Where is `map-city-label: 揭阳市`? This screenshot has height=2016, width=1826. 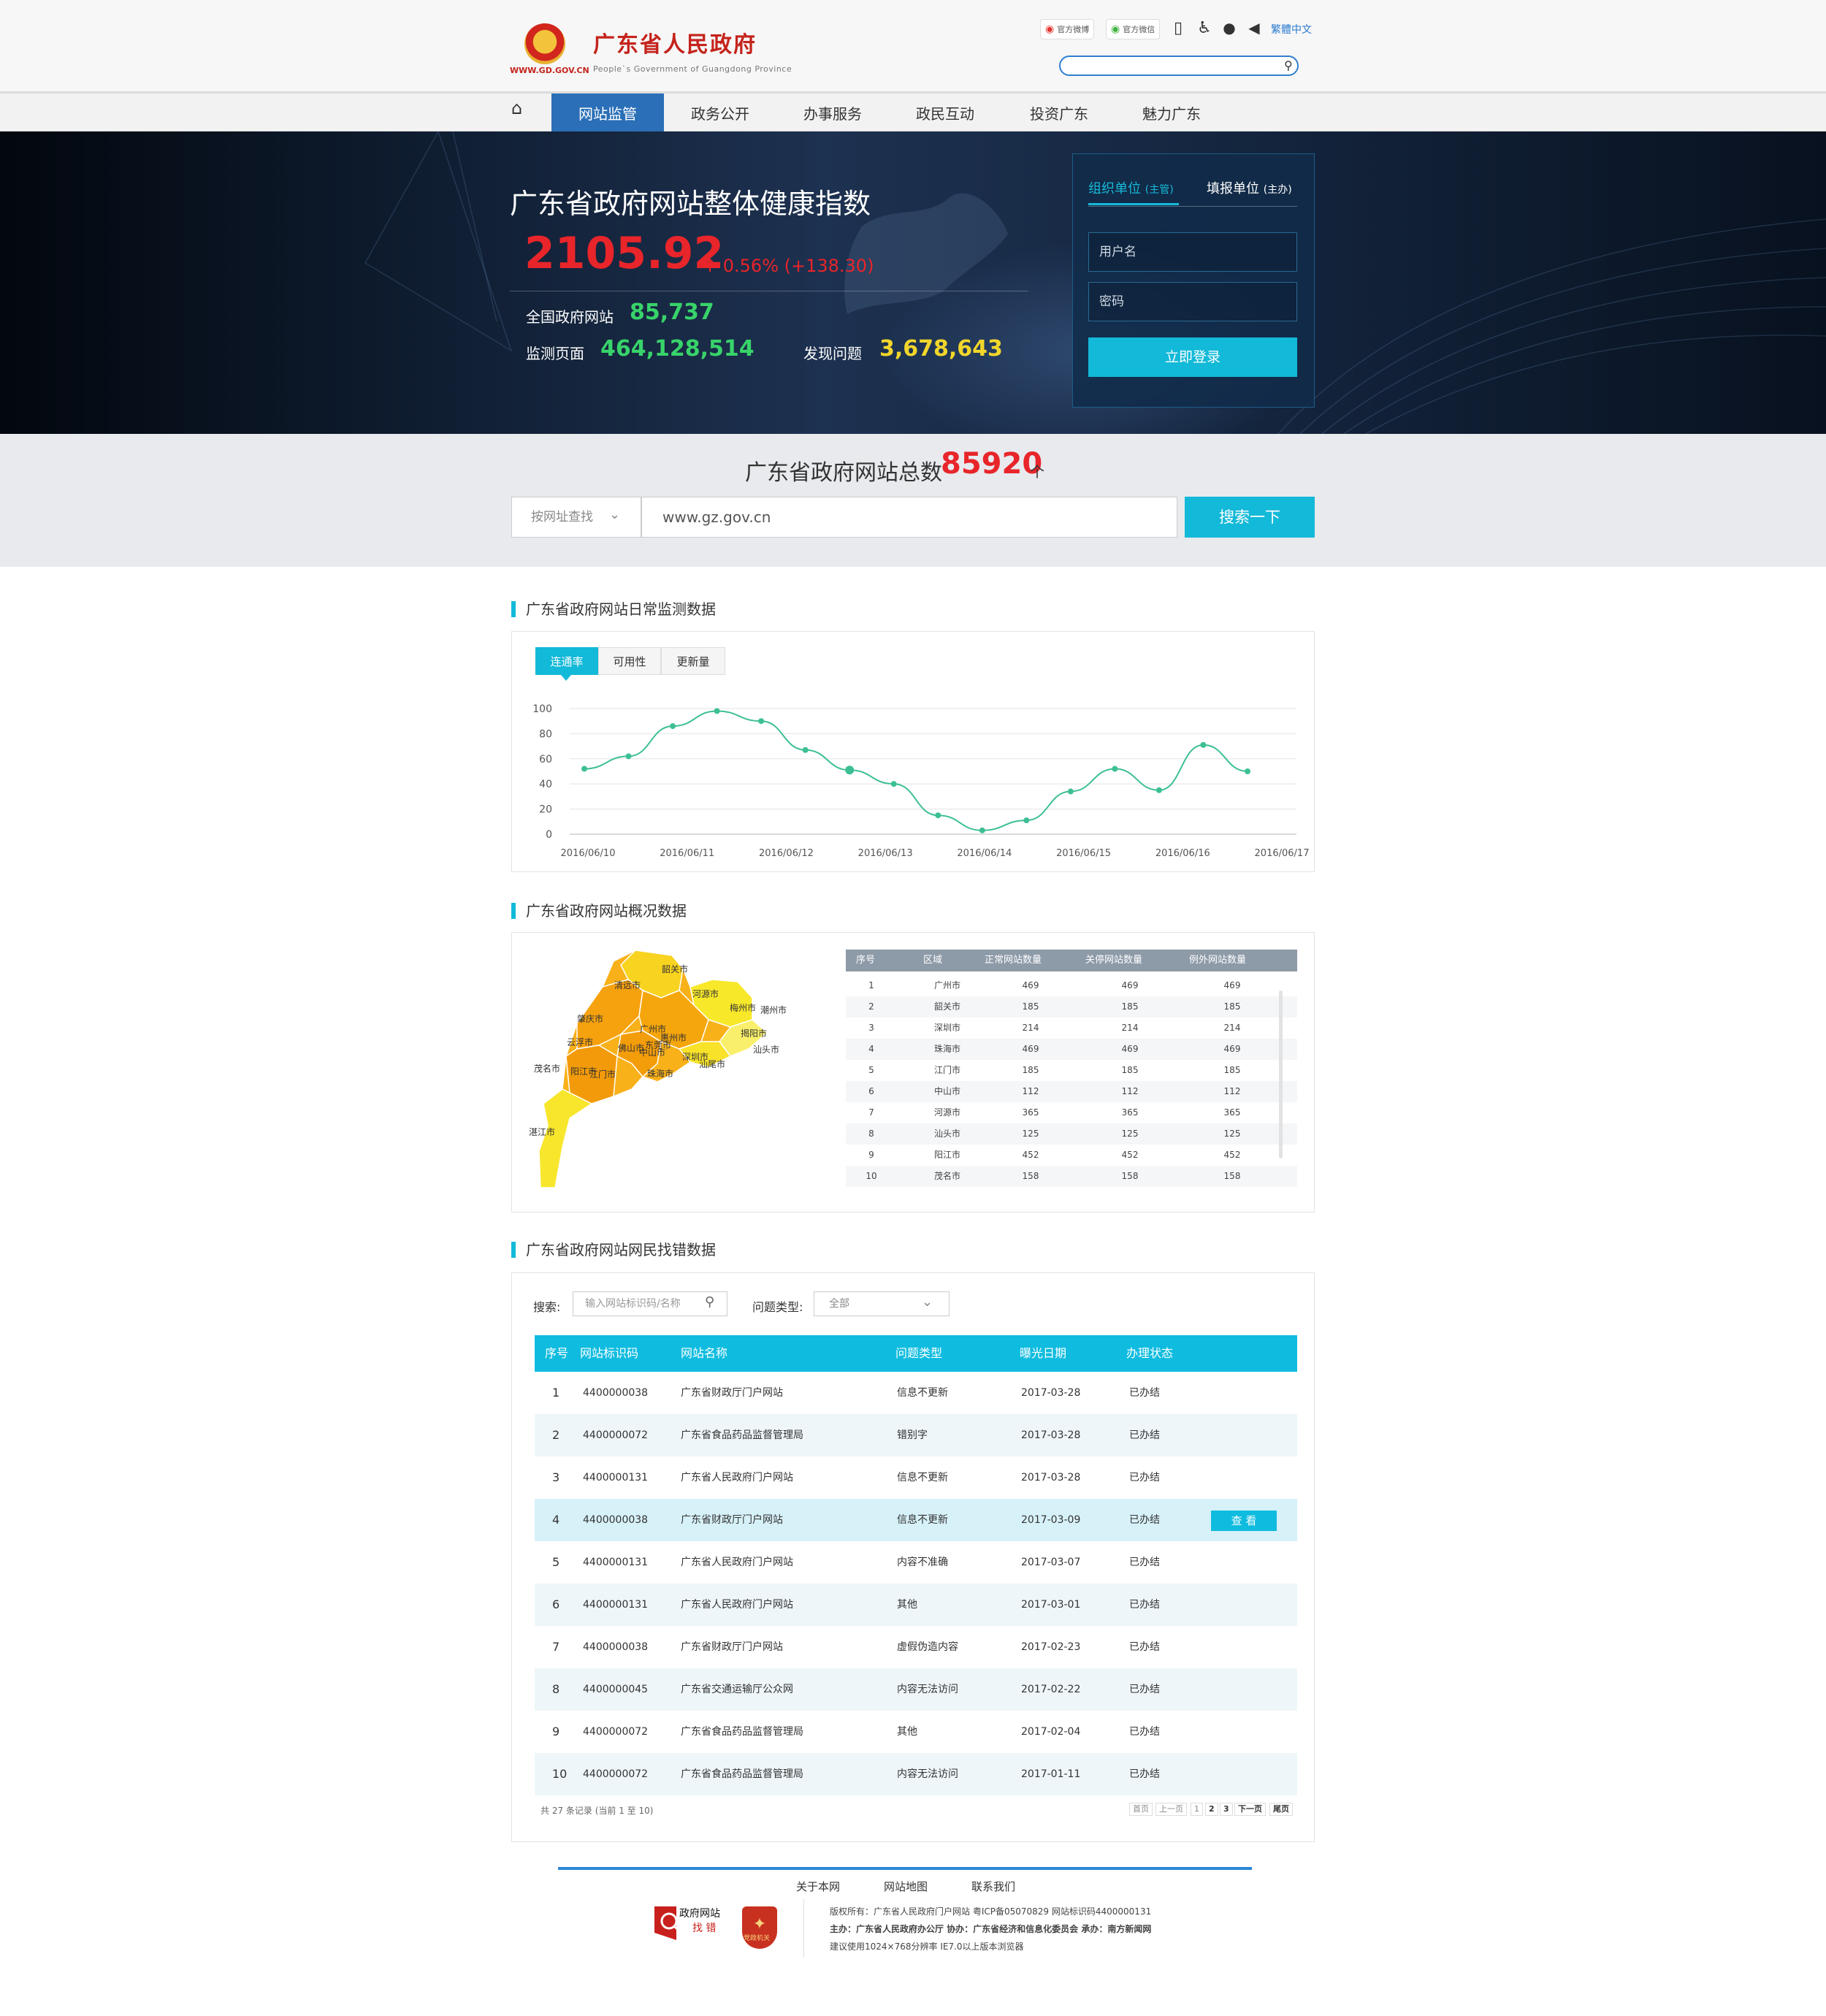 map-city-label: 揭阳市 is located at coordinates (754, 1033).